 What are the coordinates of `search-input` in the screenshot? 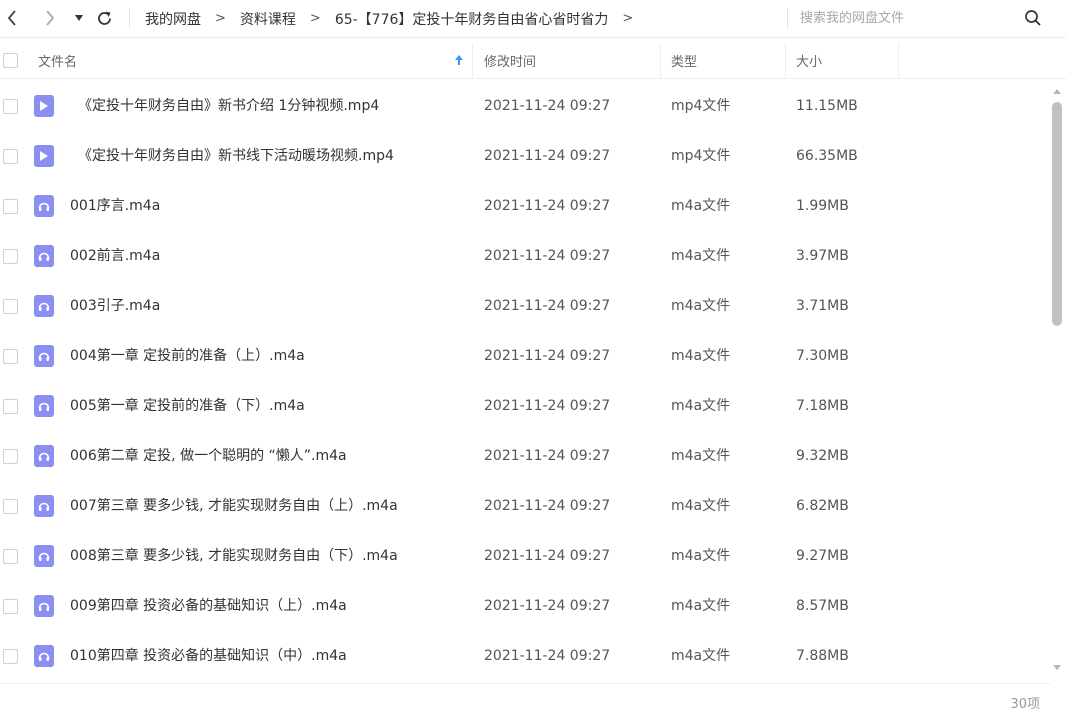 It's located at (910, 18).